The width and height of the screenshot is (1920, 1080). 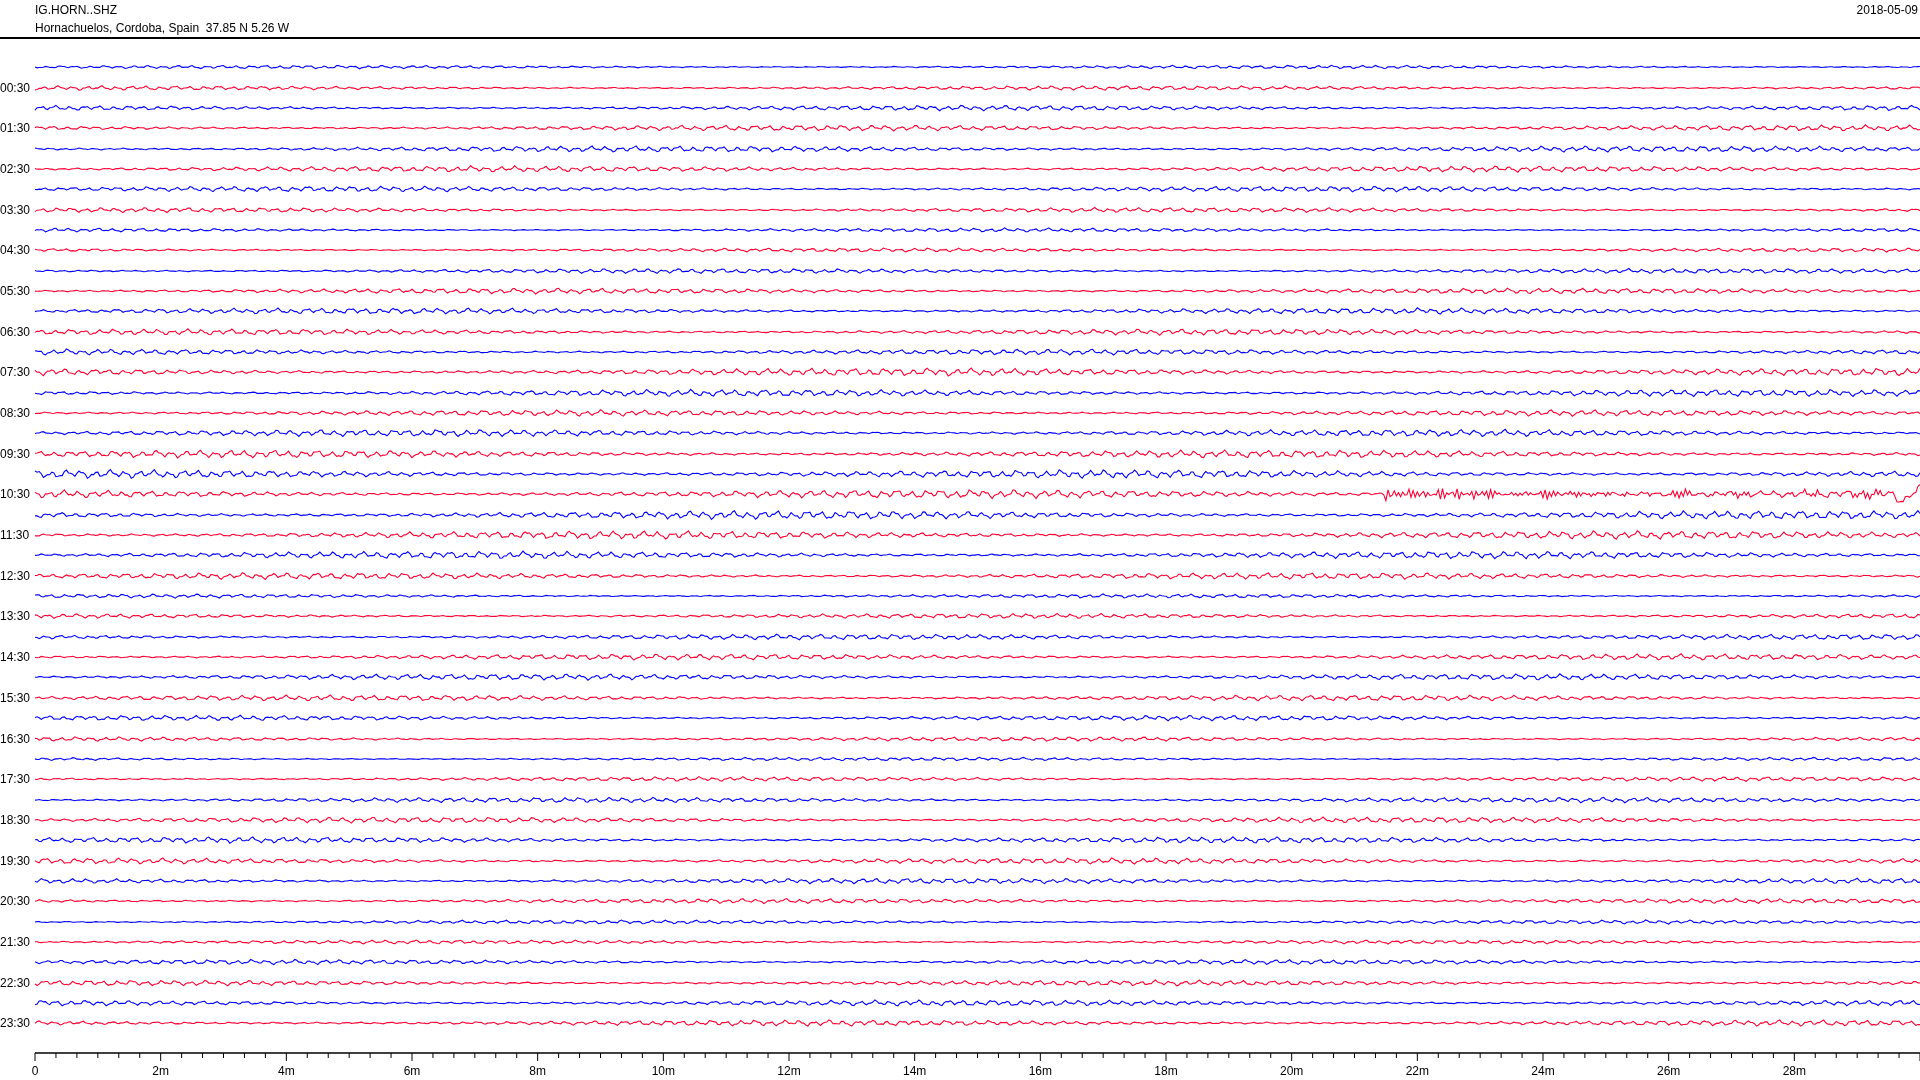 What do you see at coordinates (15, 697) in the screenshot?
I see `hour-label: 15:30` at bounding box center [15, 697].